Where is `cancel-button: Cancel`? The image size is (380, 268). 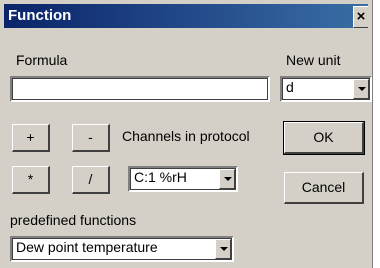 cancel-button: Cancel is located at coordinates (324, 188).